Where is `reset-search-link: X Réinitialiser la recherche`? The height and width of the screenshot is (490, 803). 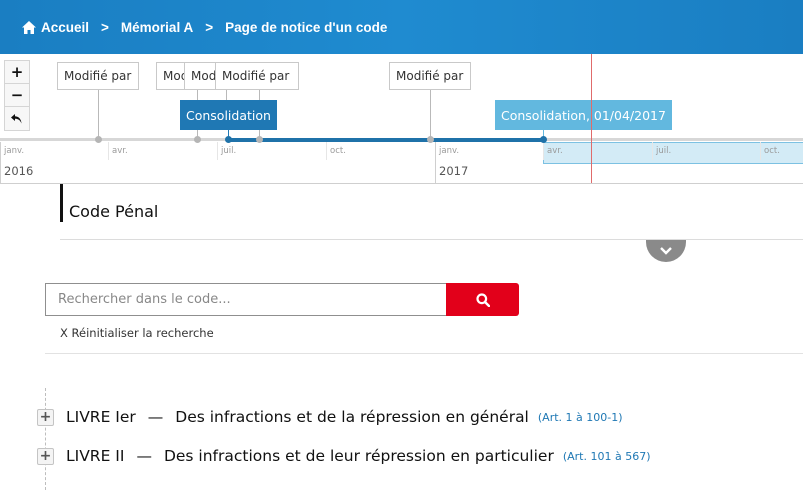 reset-search-link: X Réinitialiser la recherche is located at coordinates (137, 333).